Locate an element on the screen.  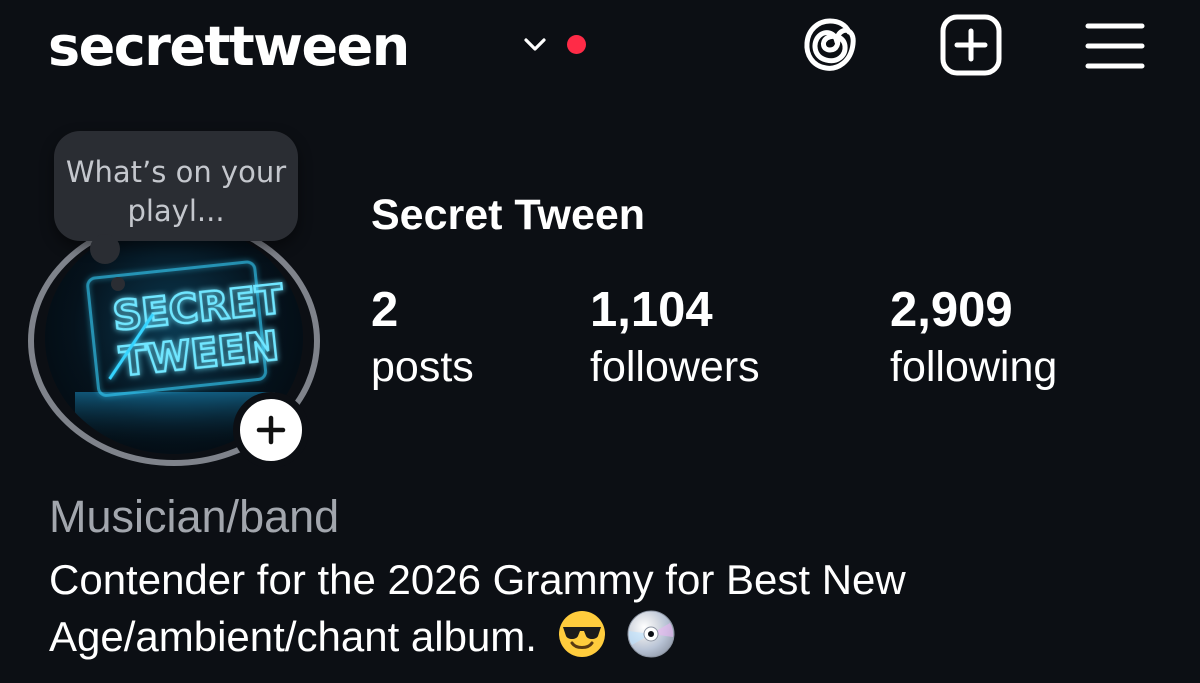
profile-category: Musician/band is located at coordinates (194, 516).